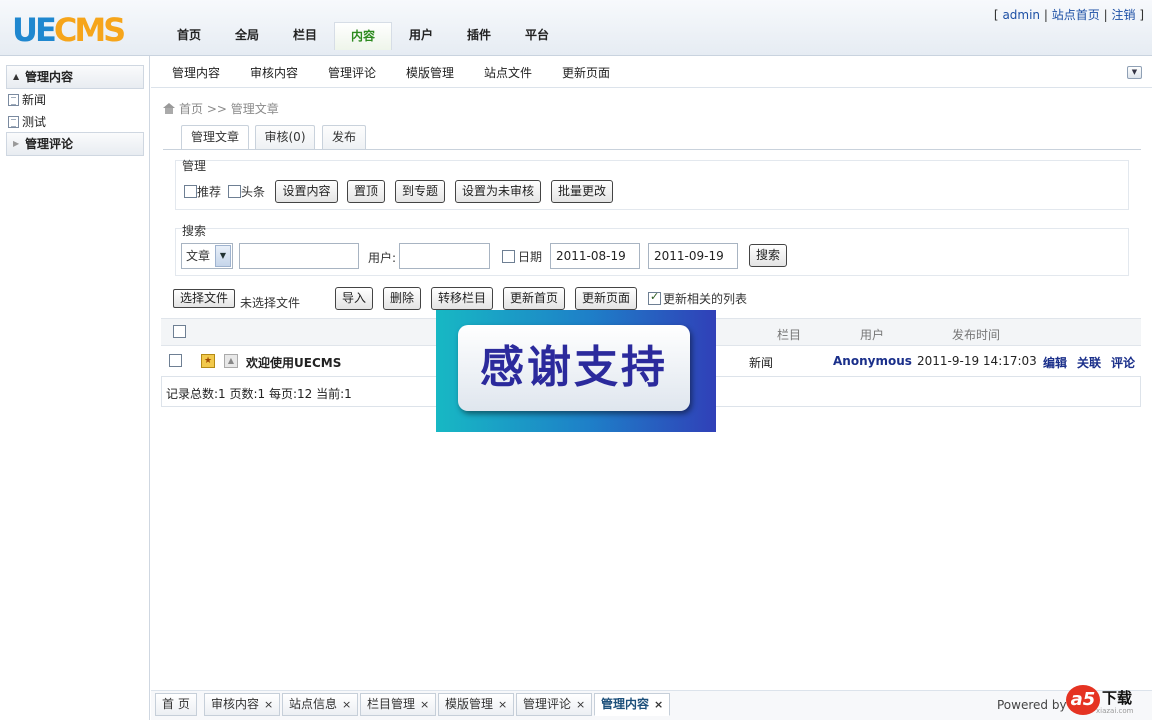 The width and height of the screenshot is (1152, 720). What do you see at coordinates (191, 109) in the screenshot?
I see `breadcrumb-home: 首页` at bounding box center [191, 109].